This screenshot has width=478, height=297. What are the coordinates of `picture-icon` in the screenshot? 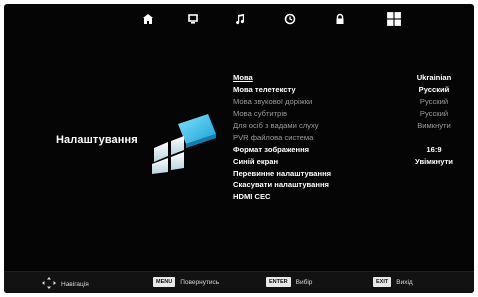 It's located at (148, 19).